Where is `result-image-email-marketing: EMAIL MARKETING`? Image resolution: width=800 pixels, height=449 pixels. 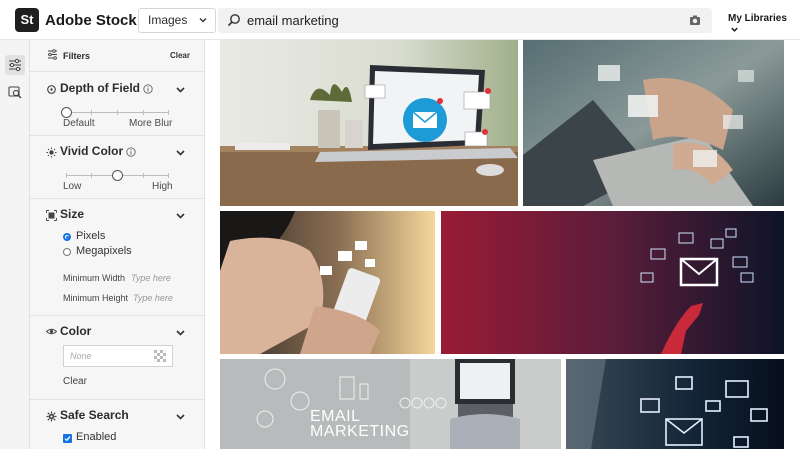 result-image-email-marketing: EMAIL MARKETING is located at coordinates (390, 404).